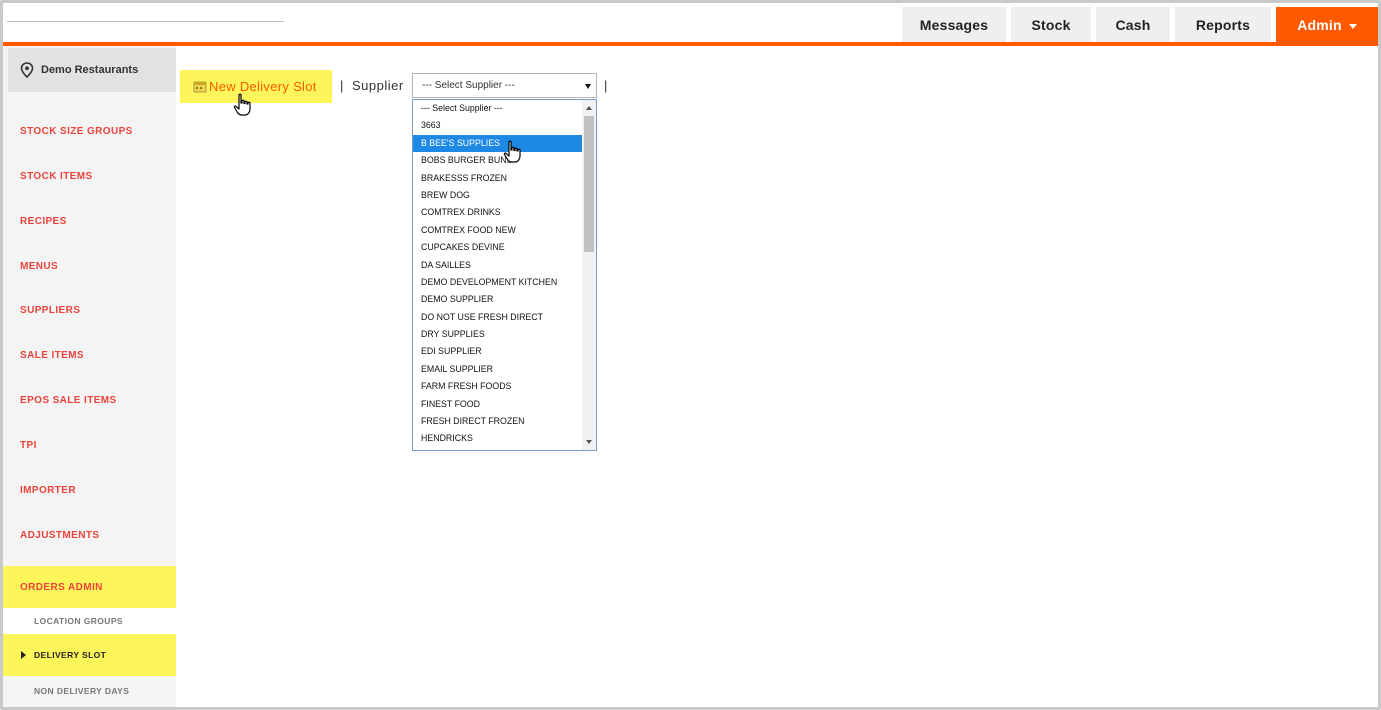  What do you see at coordinates (498, 351) in the screenshot?
I see `supplier-option: EDI SUPPLIER` at bounding box center [498, 351].